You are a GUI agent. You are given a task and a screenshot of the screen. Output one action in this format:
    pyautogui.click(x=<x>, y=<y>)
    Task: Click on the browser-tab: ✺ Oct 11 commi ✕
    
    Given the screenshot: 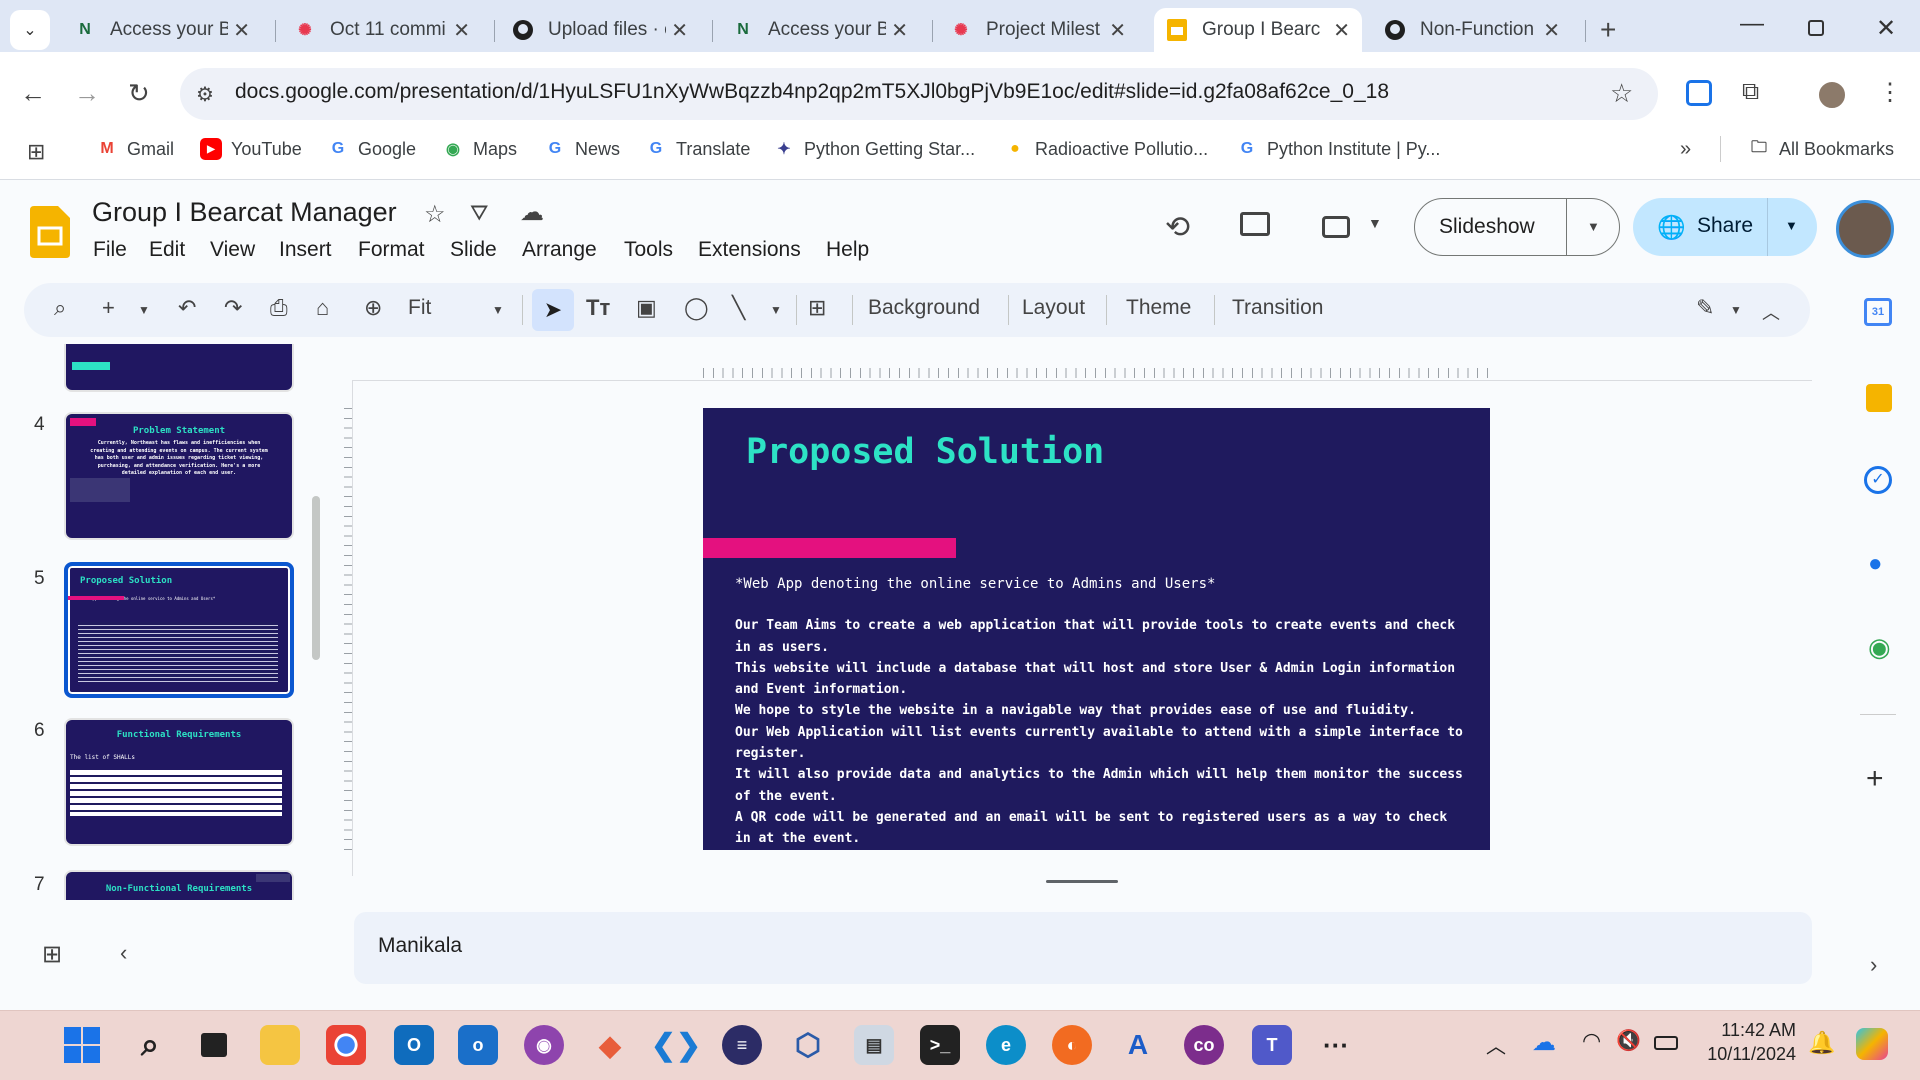 What is the action you would take?
    pyautogui.click(x=382, y=30)
    